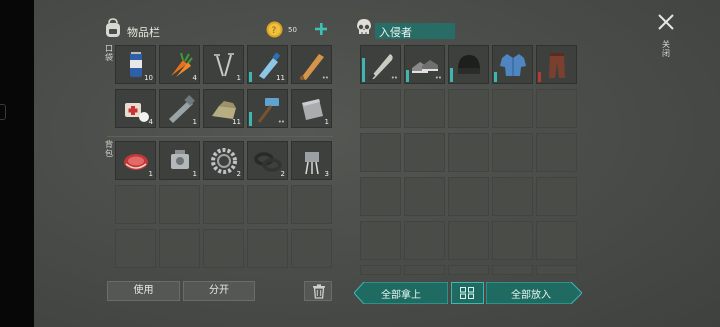  I want to click on add-coins-button, so click(321, 28).